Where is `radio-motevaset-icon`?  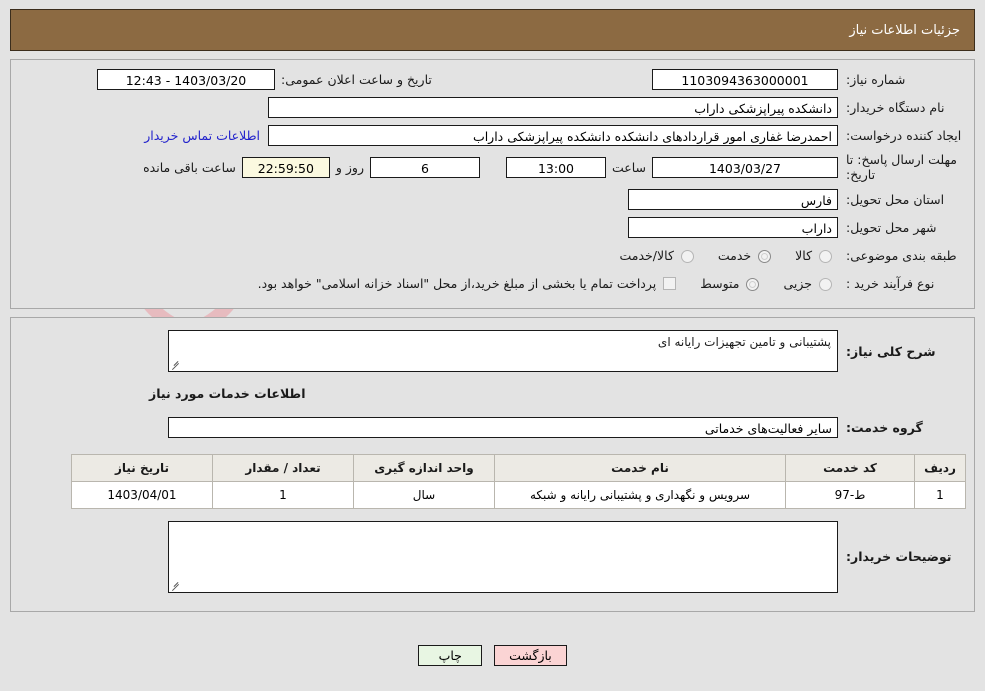 radio-motevaset-icon is located at coordinates (753, 284).